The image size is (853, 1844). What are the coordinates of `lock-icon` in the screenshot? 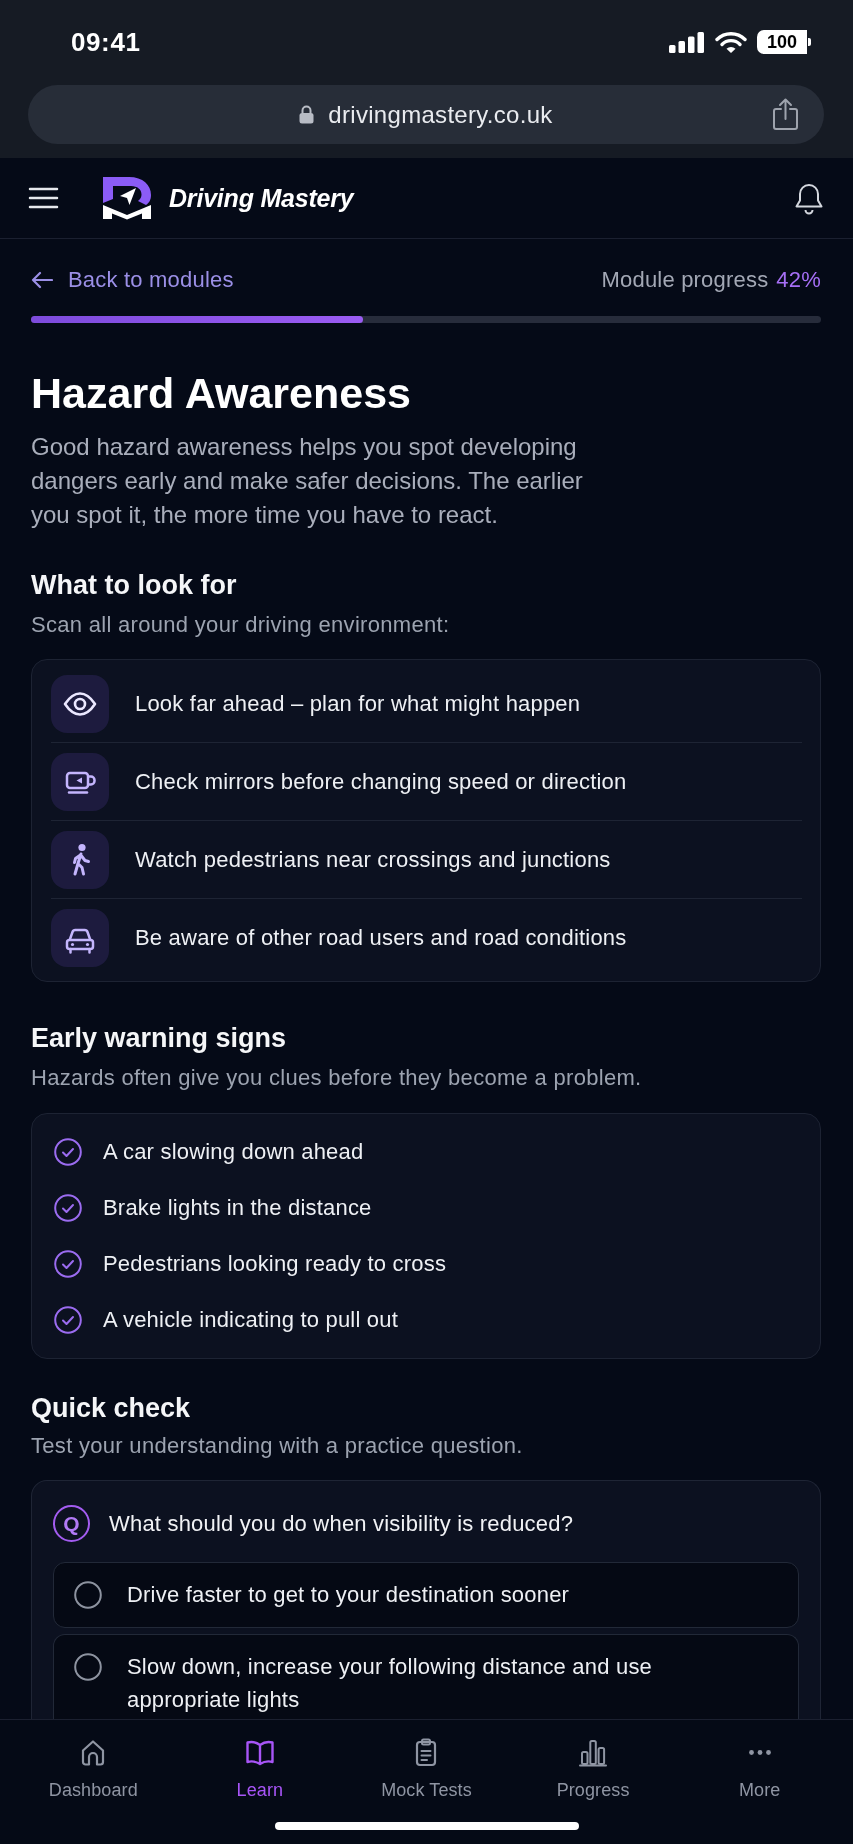 It's located at (307, 114).